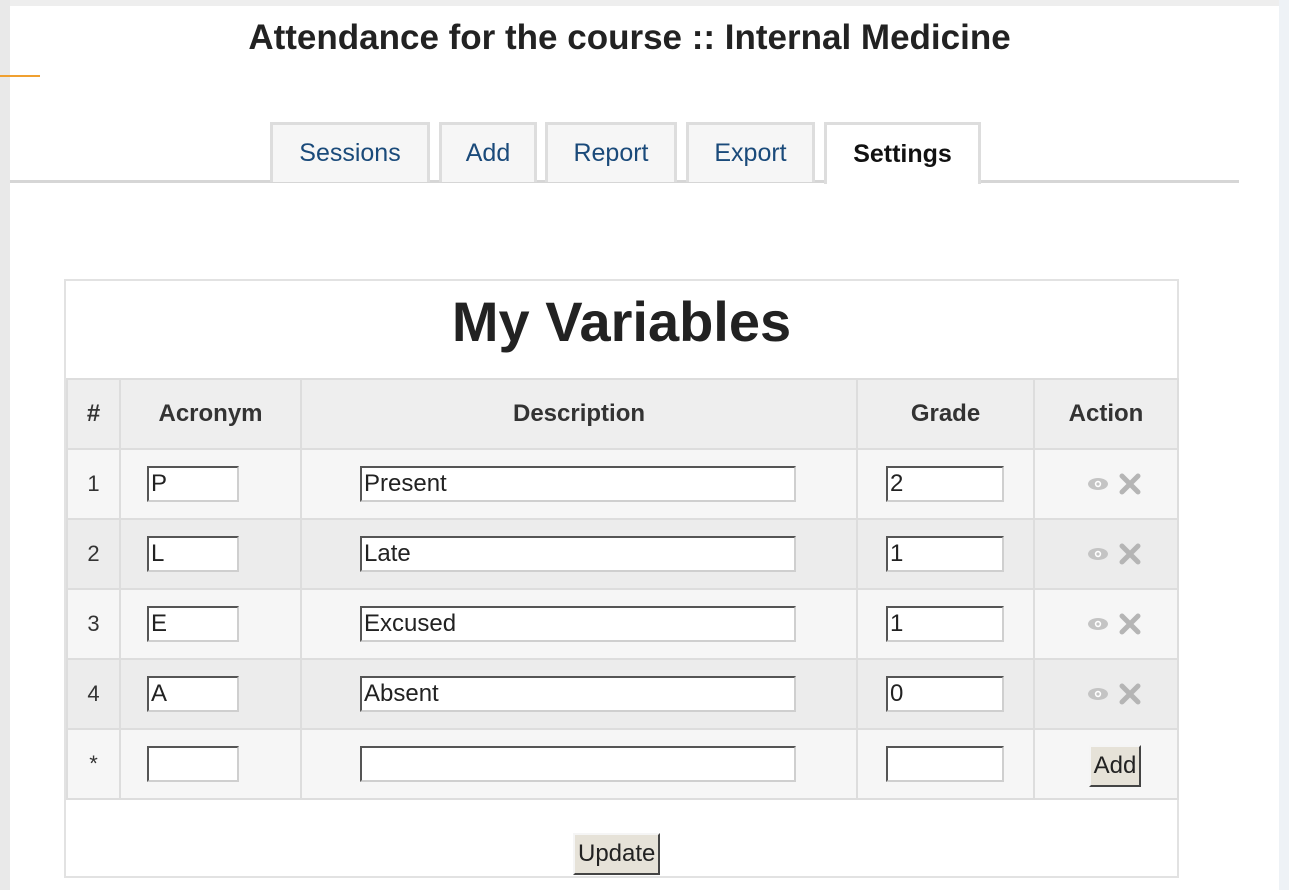  What do you see at coordinates (93, 414) in the screenshot?
I see `column-header-num: #` at bounding box center [93, 414].